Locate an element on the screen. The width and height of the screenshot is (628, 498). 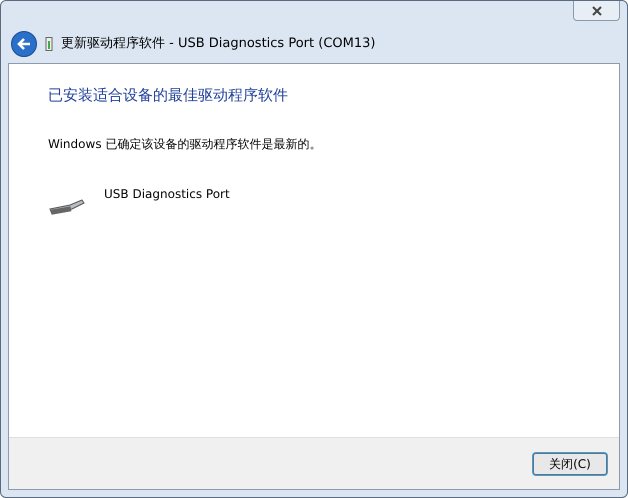
back-button is located at coordinates (24, 44).